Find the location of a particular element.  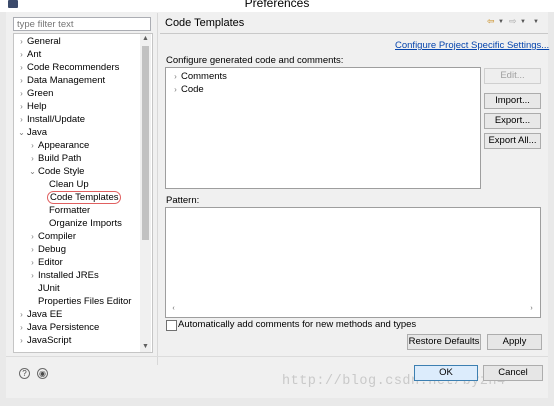

restore-defaults-button: Restore Defaults is located at coordinates (444, 342).